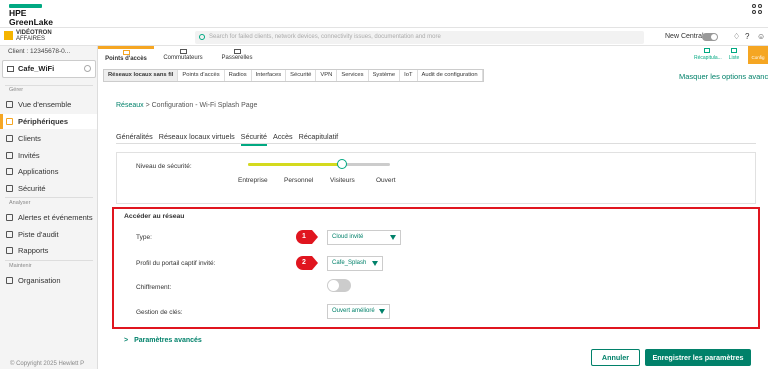 This screenshot has height=369, width=768. I want to click on breadcrumb-networks-link: Réseaux, so click(130, 105).